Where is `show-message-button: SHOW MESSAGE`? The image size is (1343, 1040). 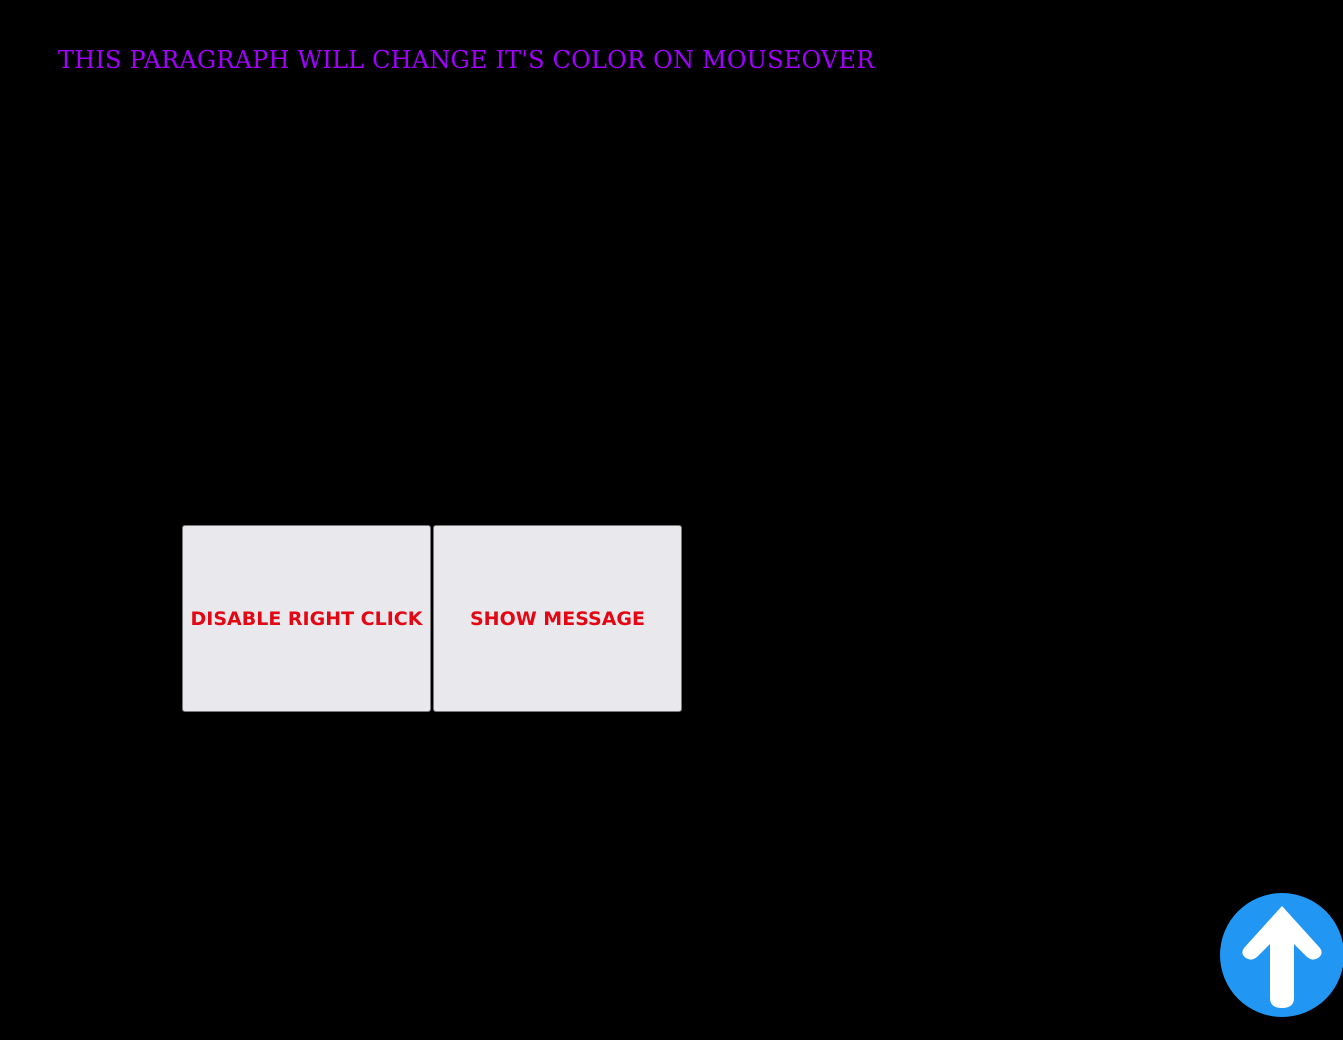
show-message-button: SHOW MESSAGE is located at coordinates (557, 618).